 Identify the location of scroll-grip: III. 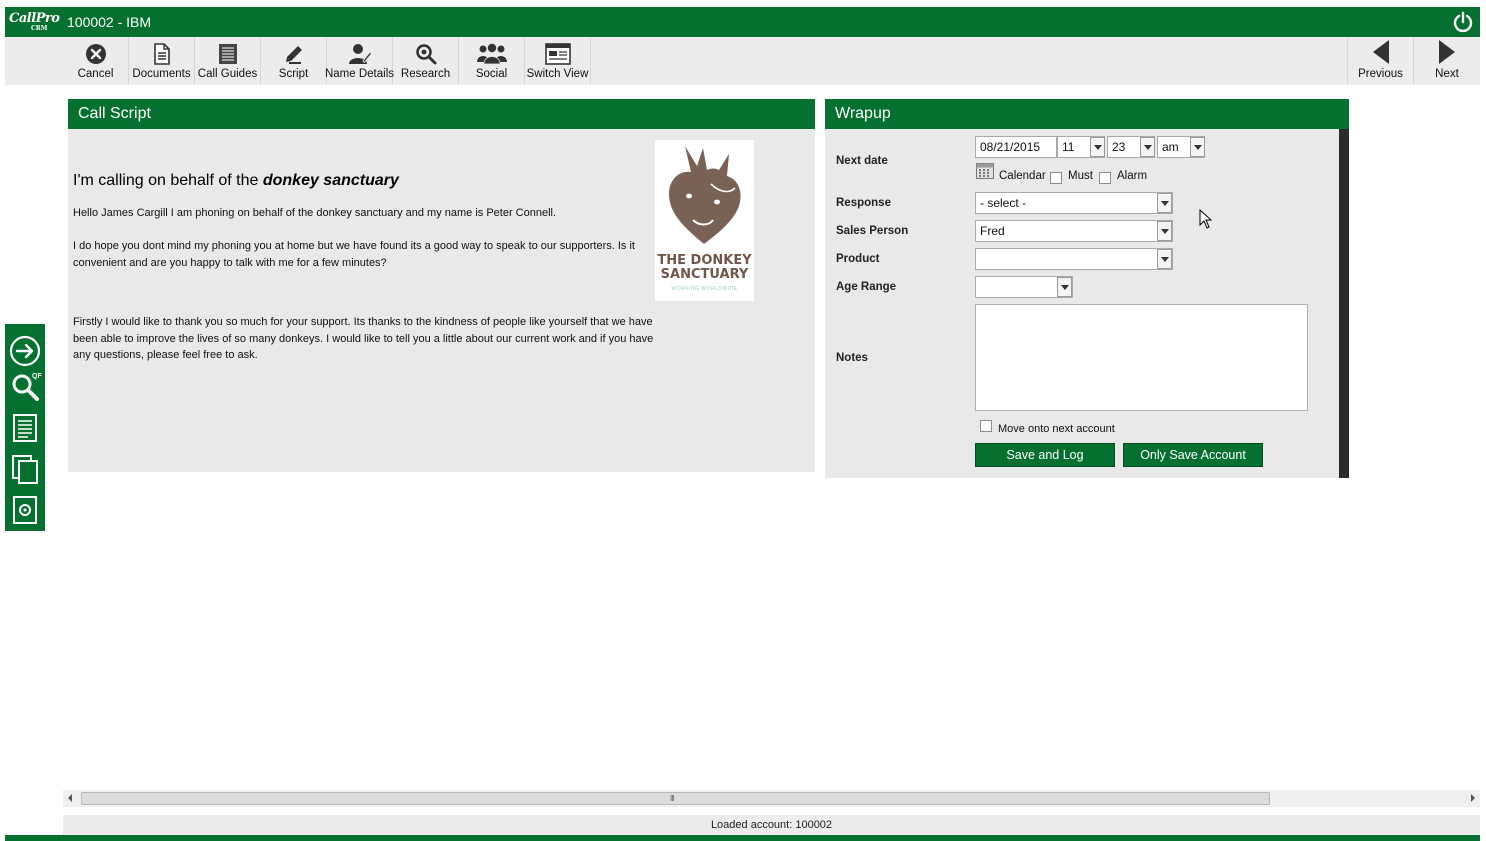
(672, 798).